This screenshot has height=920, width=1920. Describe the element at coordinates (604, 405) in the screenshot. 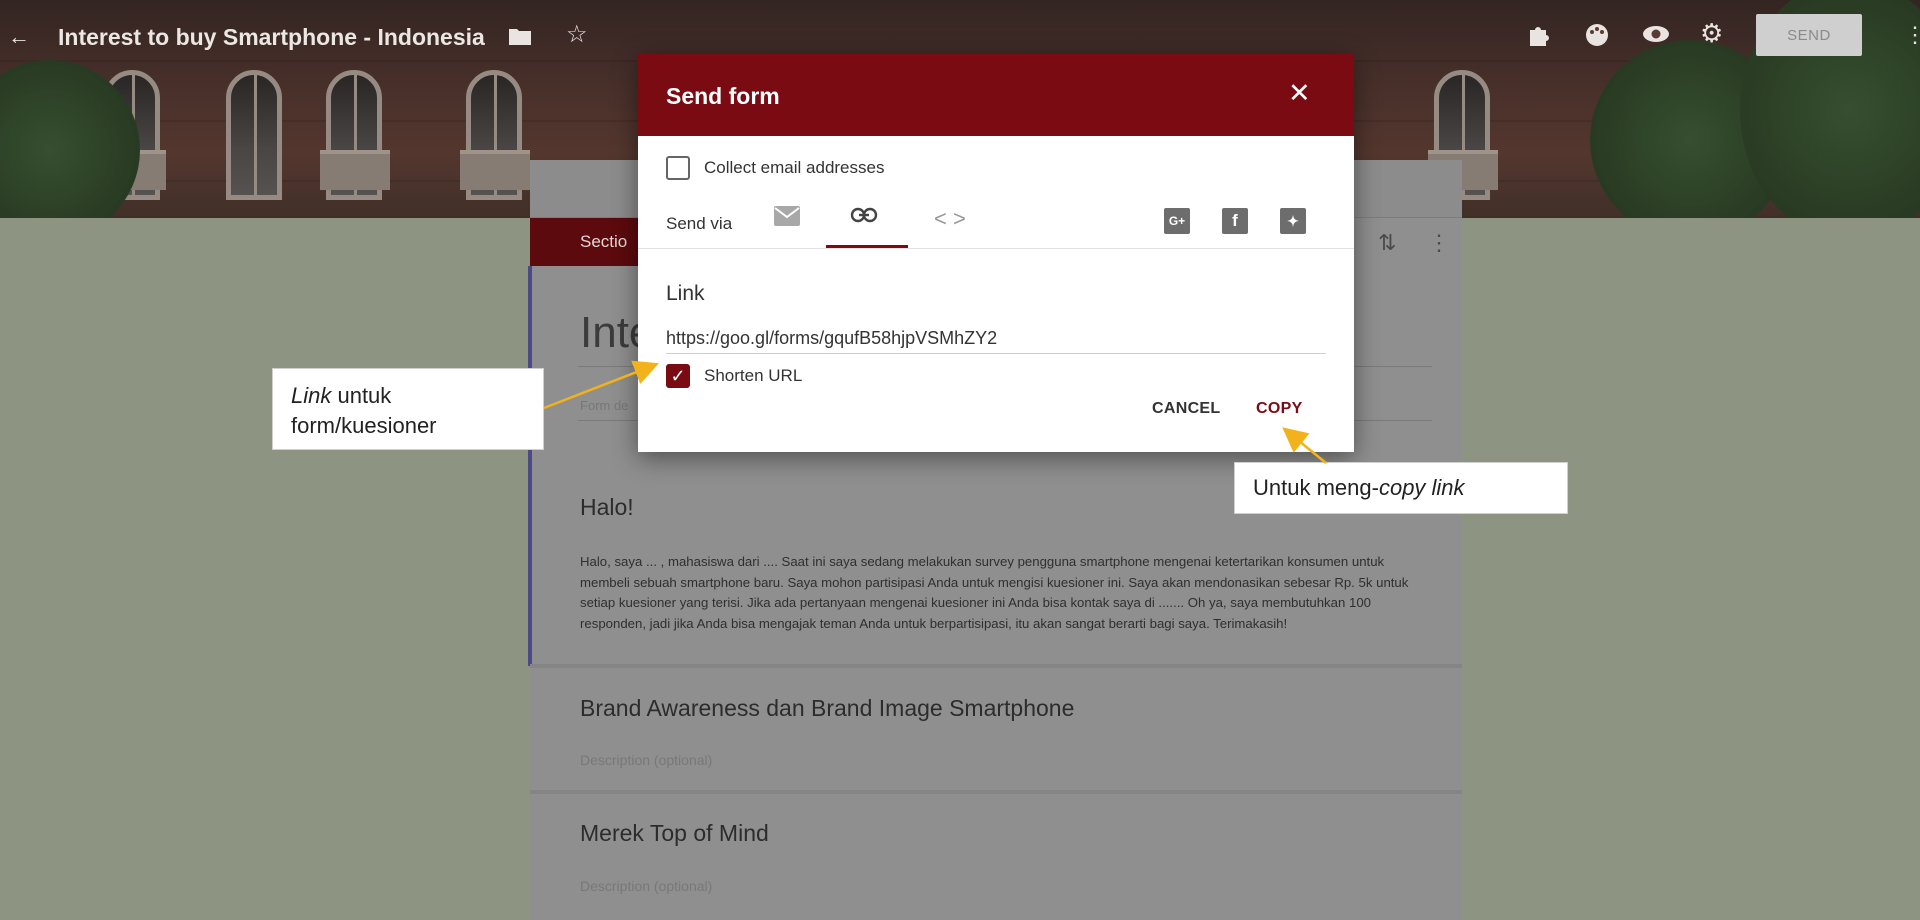

I see `form-description-input: Form de` at that location.